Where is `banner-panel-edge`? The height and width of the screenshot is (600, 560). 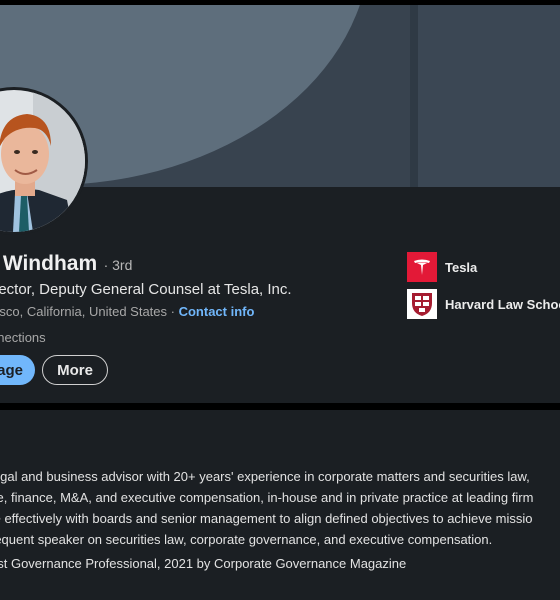
banner-panel-edge is located at coordinates (414, 96).